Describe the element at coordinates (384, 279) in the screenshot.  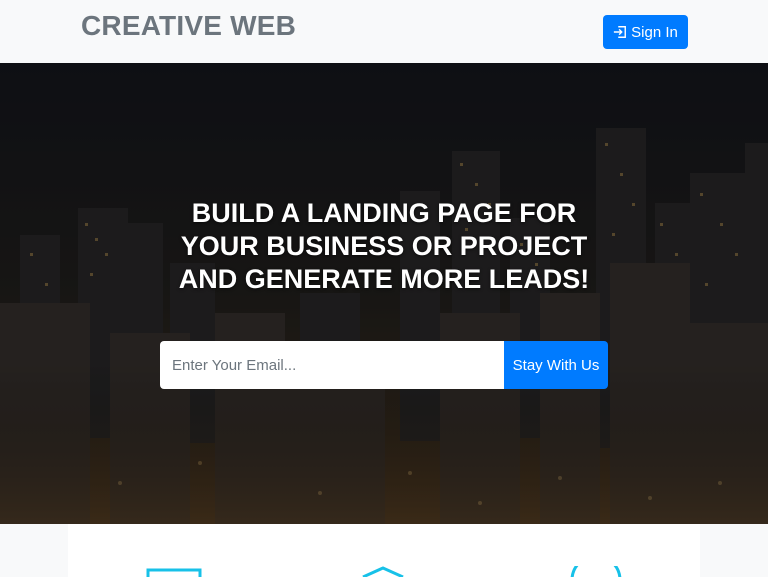
I see `headline-line: AND GENERATE MORE LEADS!` at that location.